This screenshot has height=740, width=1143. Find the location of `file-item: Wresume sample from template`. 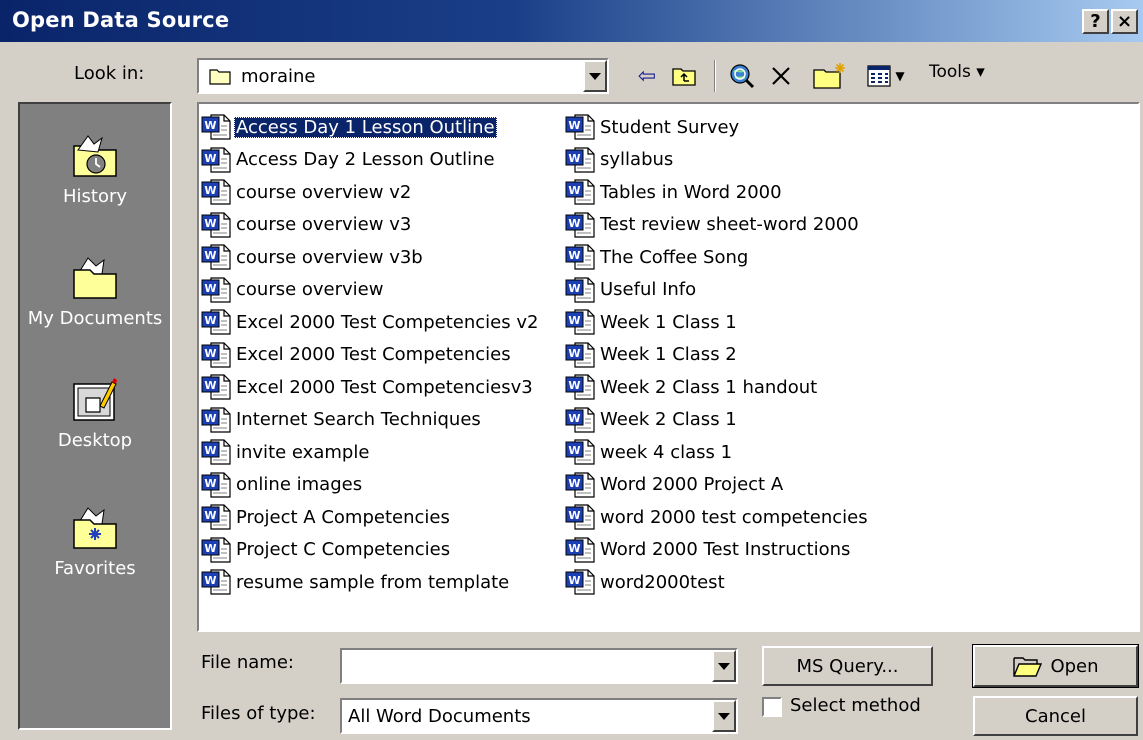

file-item: Wresume sample from template is located at coordinates (370, 582).